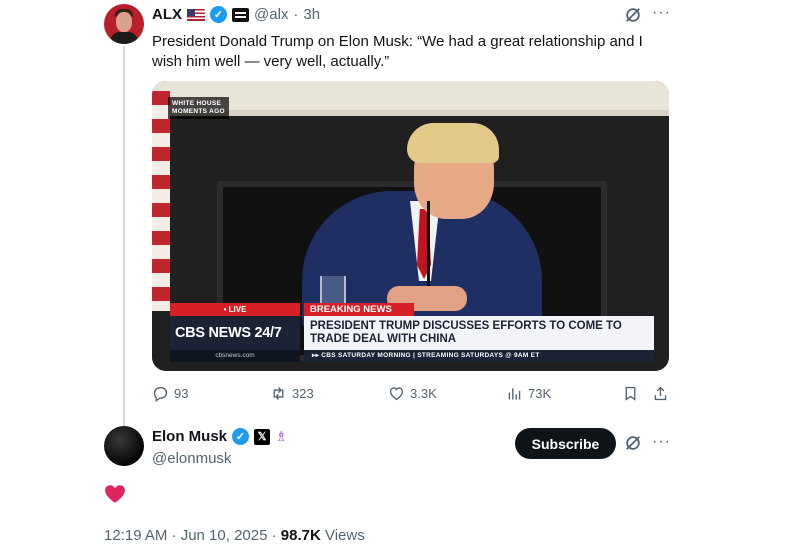 This screenshot has width=800, height=549. I want to click on tweet-header: ALX ✓ @alx · 3h, so click(236, 14).